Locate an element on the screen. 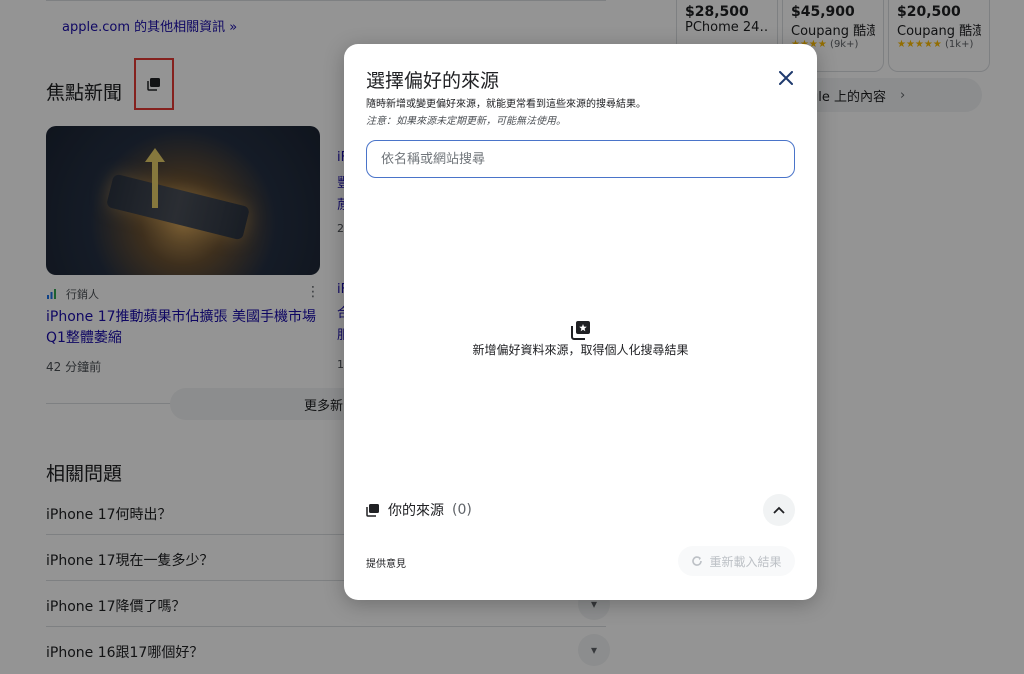  dialog-title: 選擇偏好的來源 is located at coordinates (433, 81).